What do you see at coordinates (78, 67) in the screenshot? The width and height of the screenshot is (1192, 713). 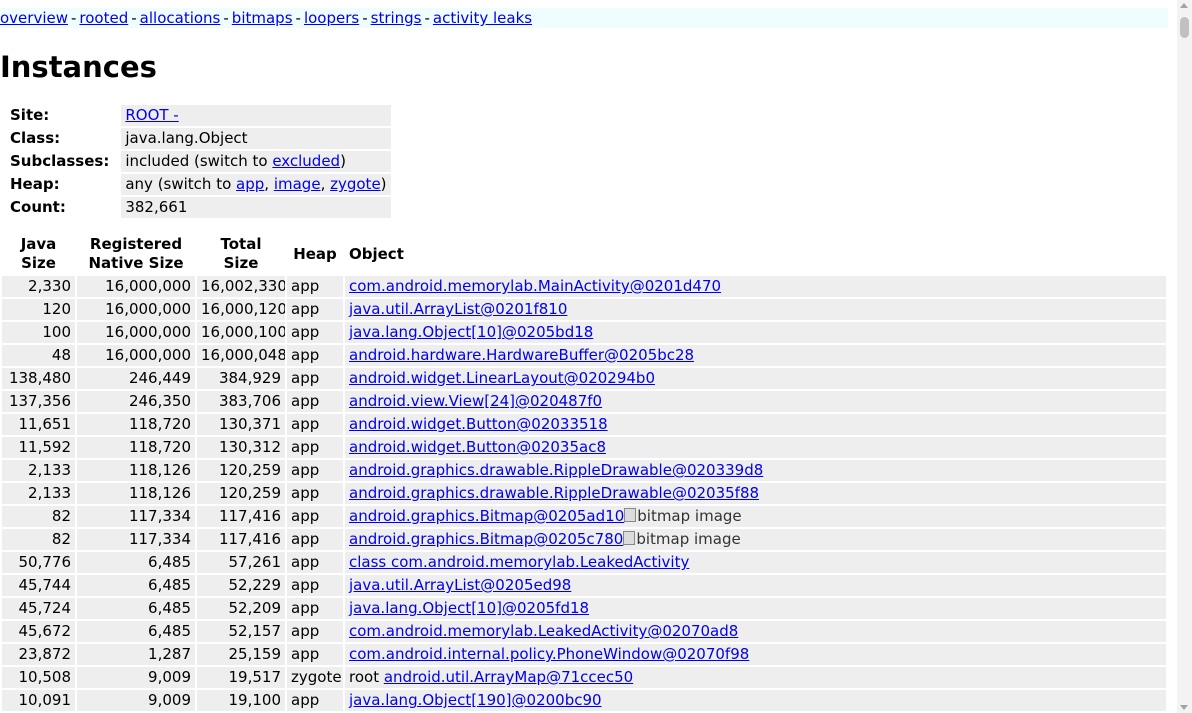 I see `page-title: Instances` at bounding box center [78, 67].